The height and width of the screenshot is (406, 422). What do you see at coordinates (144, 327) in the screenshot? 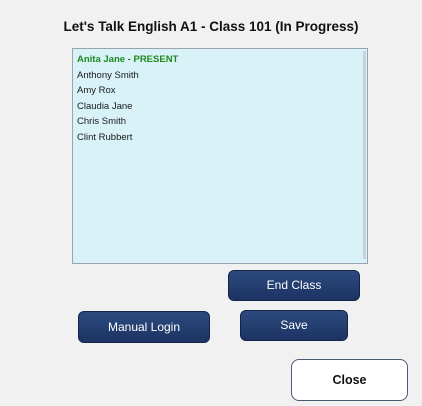
I see `manual-login-button: Manual Login` at bounding box center [144, 327].